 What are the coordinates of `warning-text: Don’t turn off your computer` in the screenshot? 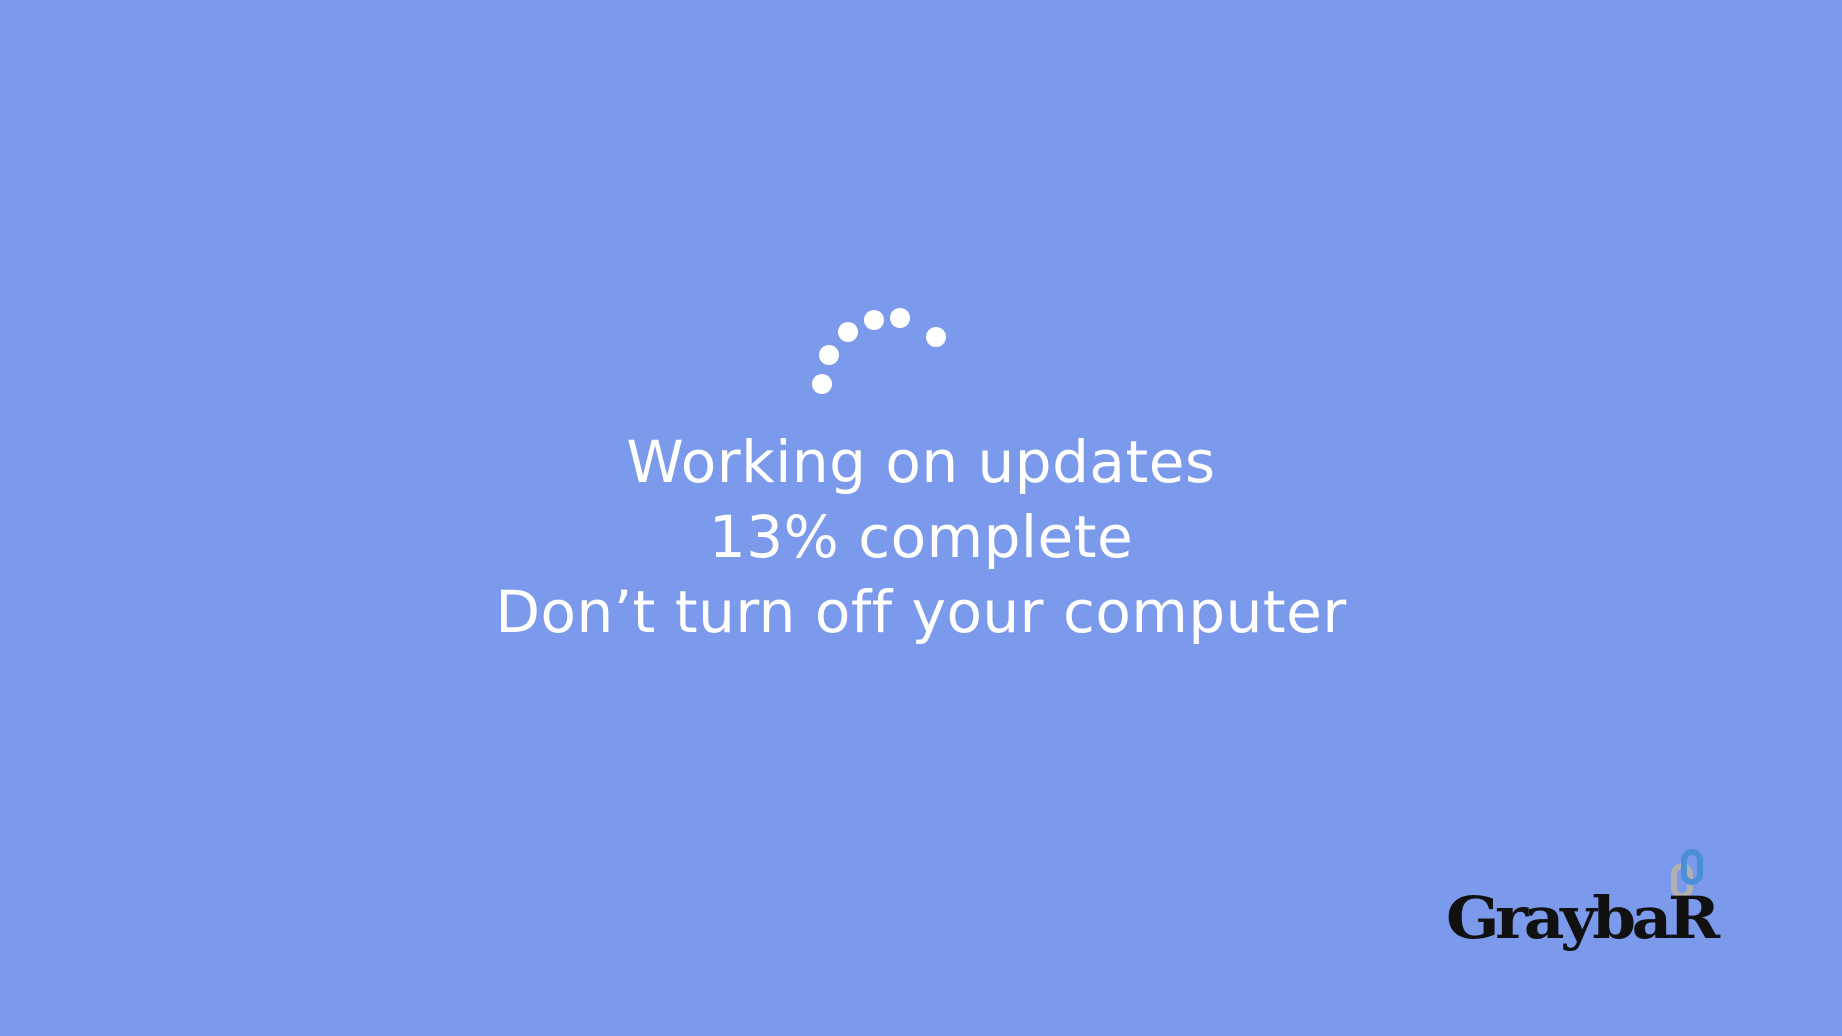 It's located at (921, 612).